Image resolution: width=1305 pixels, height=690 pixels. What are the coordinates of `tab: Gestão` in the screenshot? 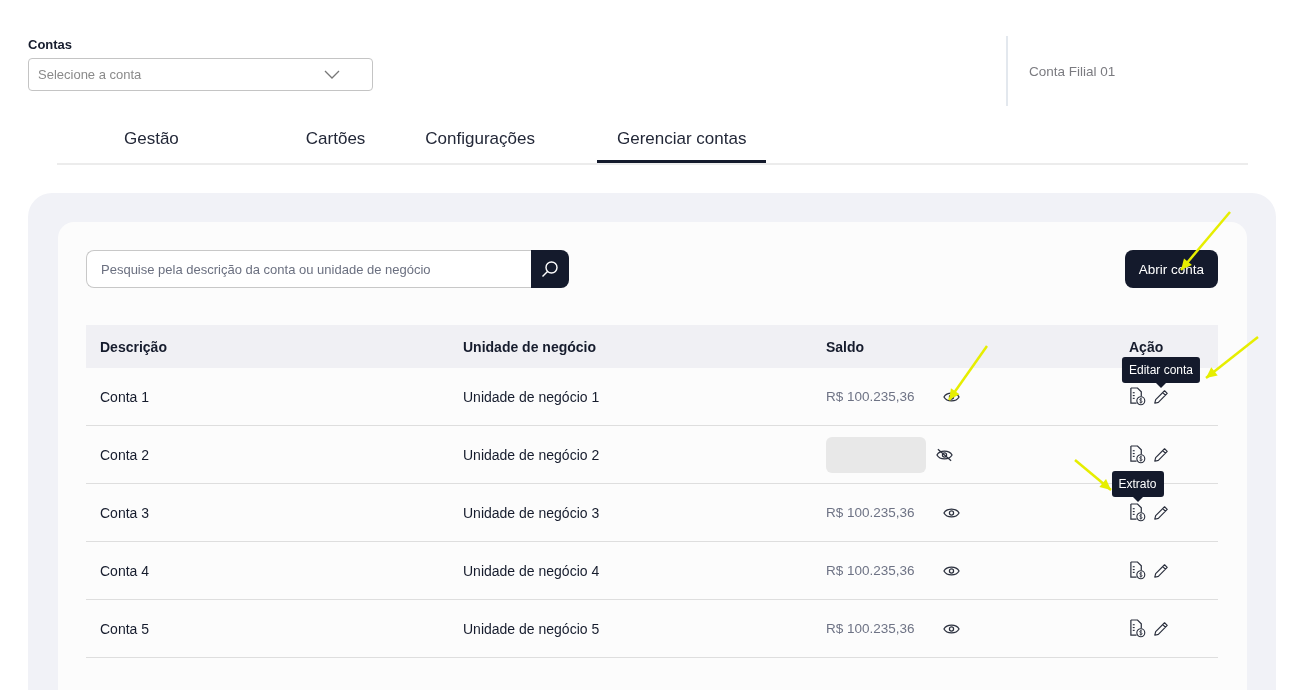 It's located at (151, 140).